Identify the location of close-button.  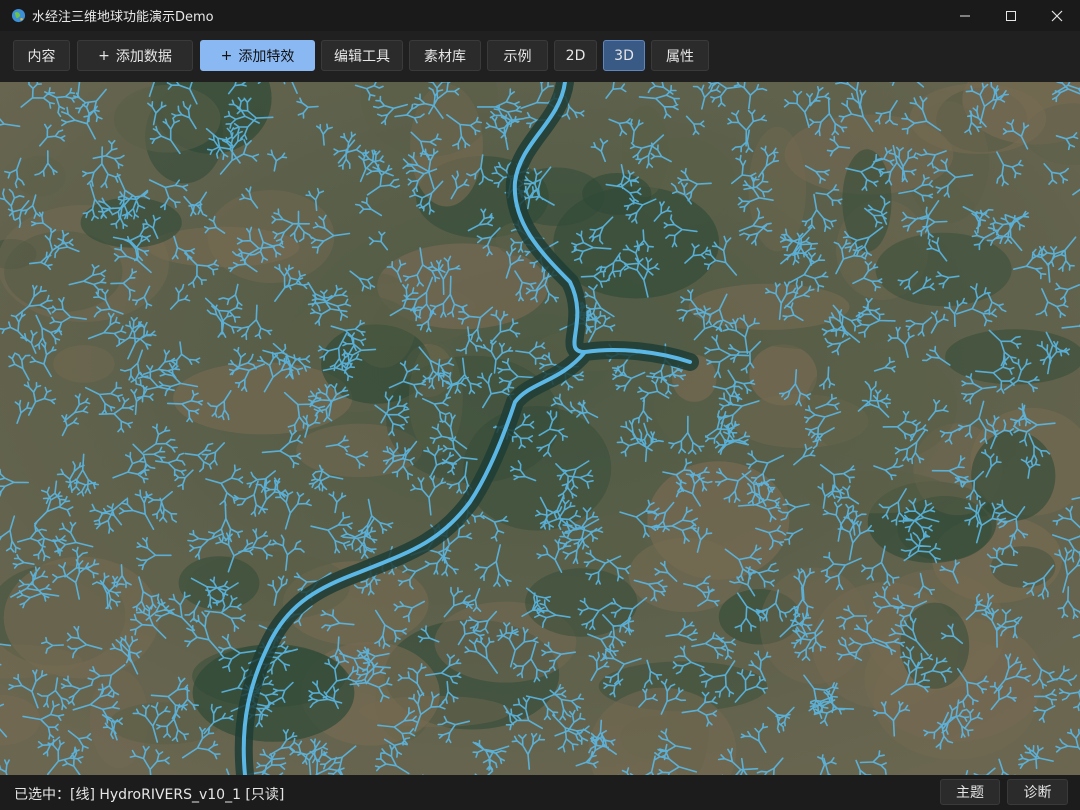
(1057, 15).